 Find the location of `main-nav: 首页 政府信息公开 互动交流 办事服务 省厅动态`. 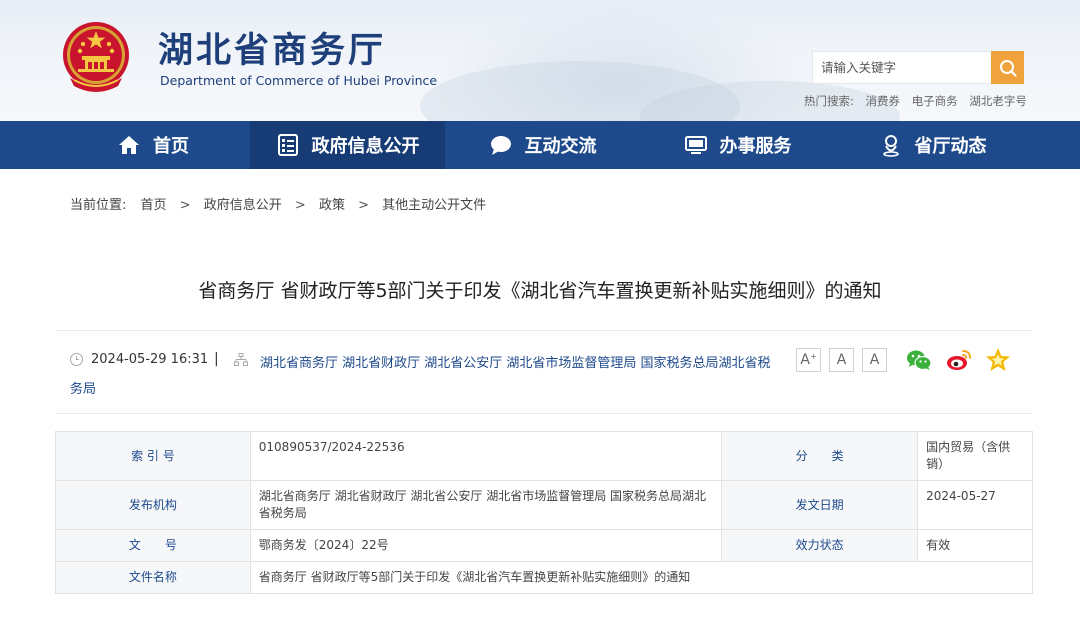

main-nav: 首页 政府信息公开 互动交流 办事服务 省厅动态 is located at coordinates (540, 145).